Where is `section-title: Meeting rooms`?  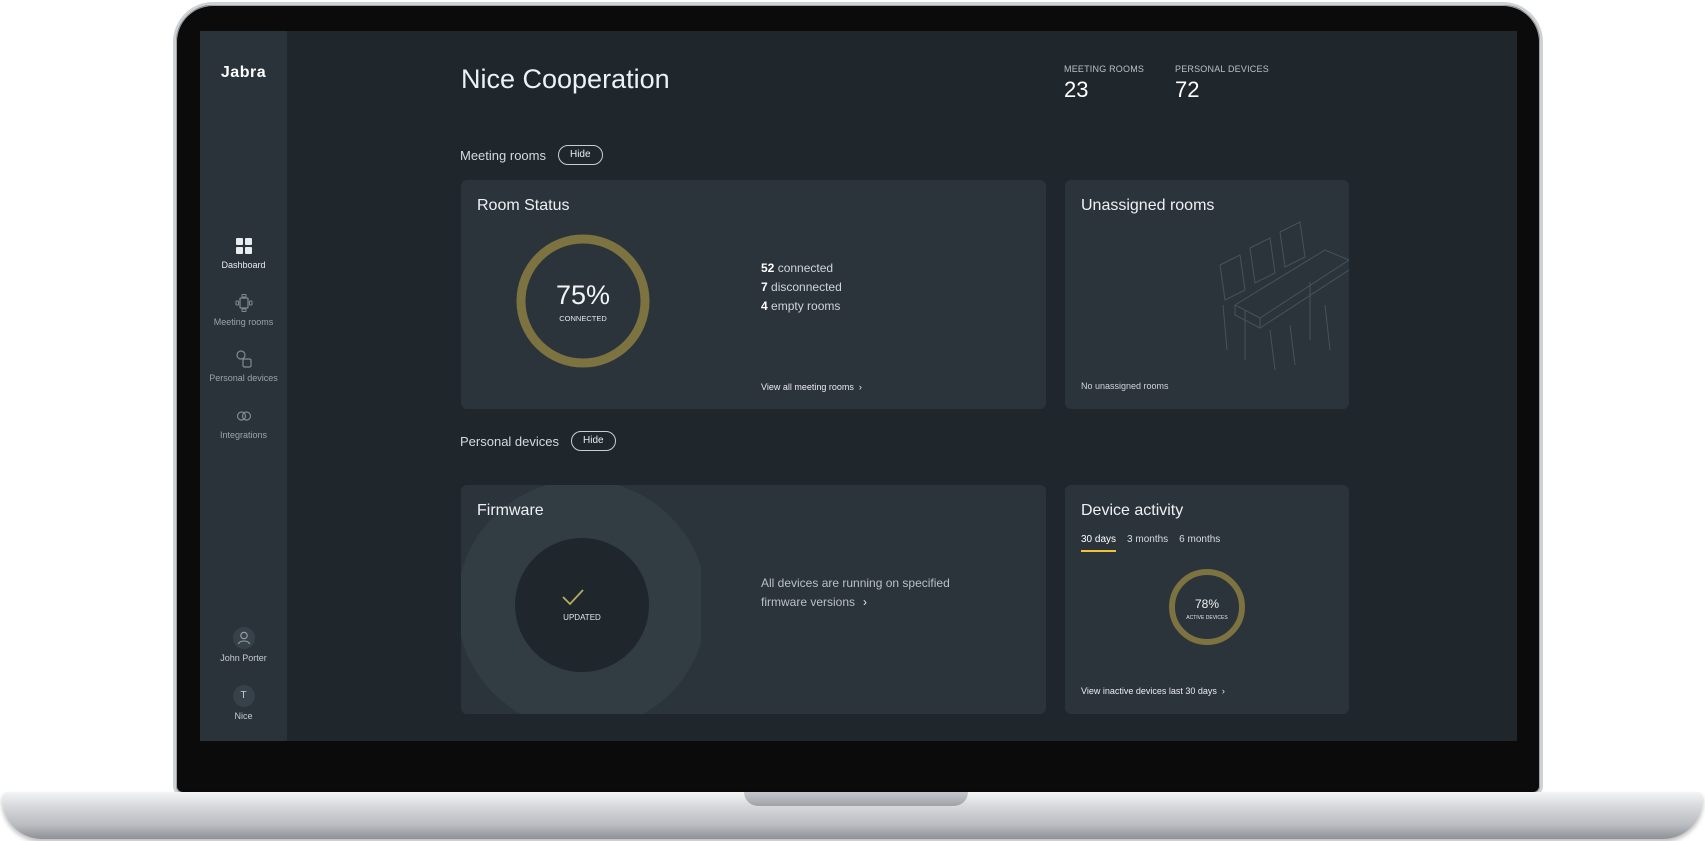 section-title: Meeting rooms is located at coordinates (503, 155).